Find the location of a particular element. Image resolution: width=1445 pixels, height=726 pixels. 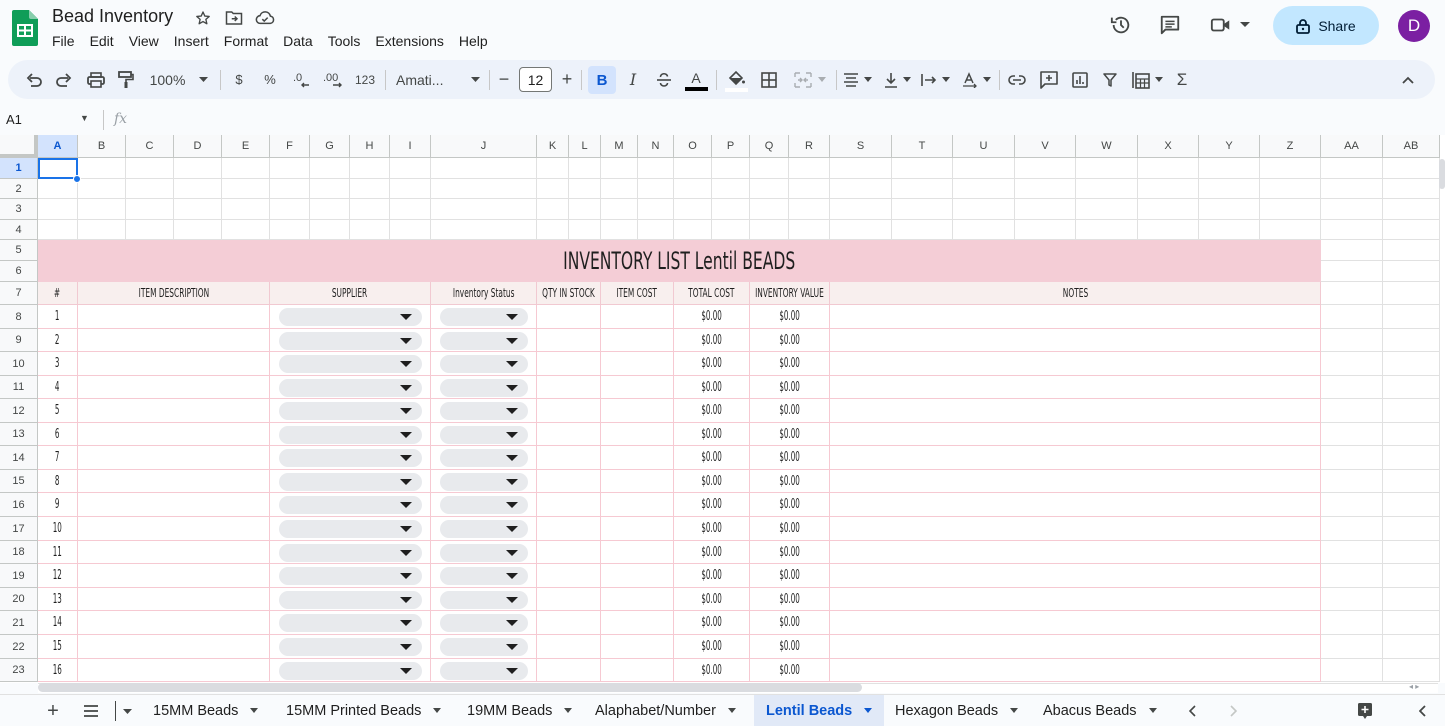

undo-icon is located at coordinates (34, 79).